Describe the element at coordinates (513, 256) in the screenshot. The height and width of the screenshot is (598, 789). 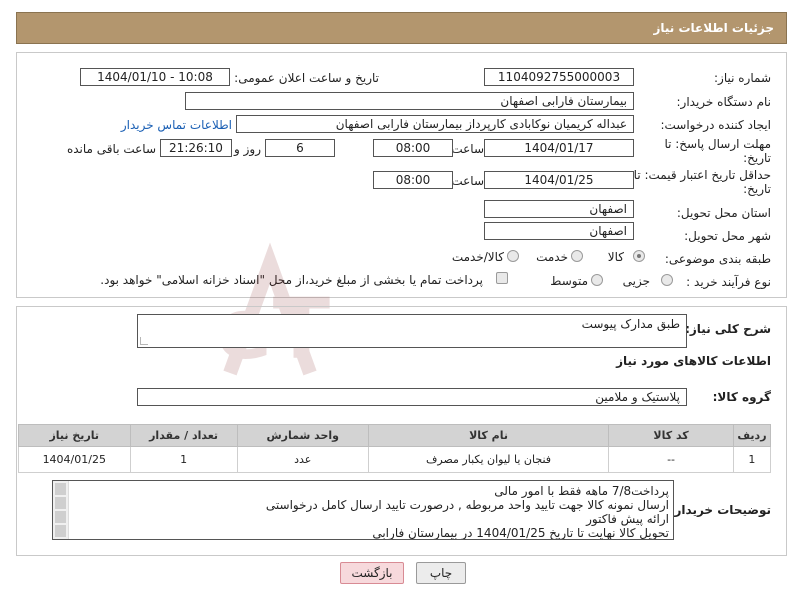
I see `category-radio-goods-service` at that location.